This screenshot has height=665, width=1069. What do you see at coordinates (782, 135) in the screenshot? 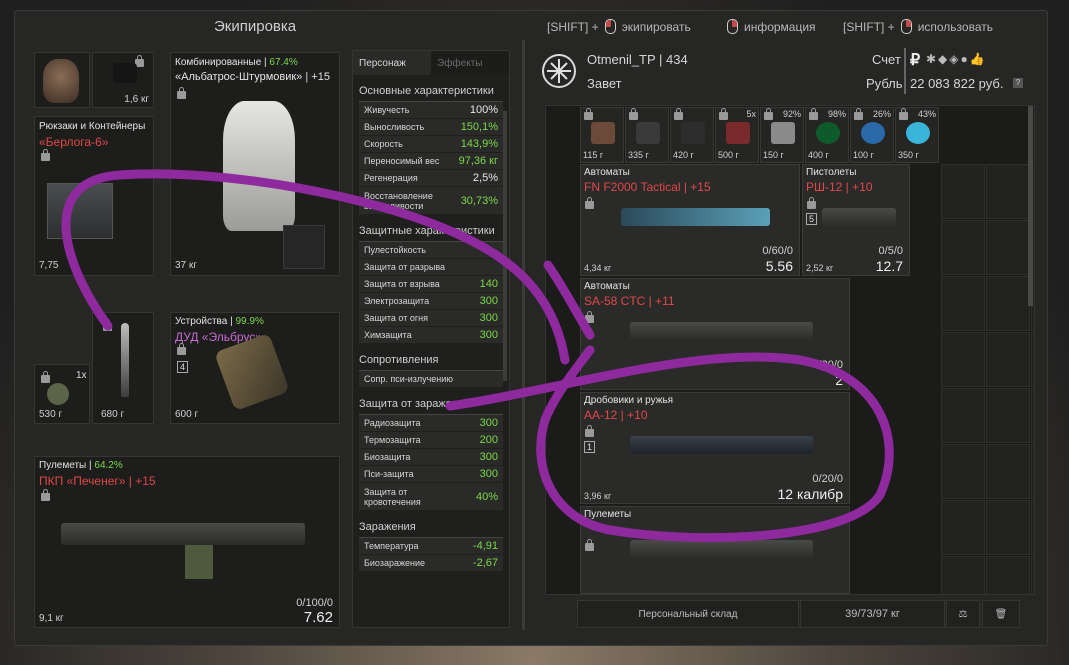
I see `stash-small-item: 92% 150 г` at bounding box center [782, 135].